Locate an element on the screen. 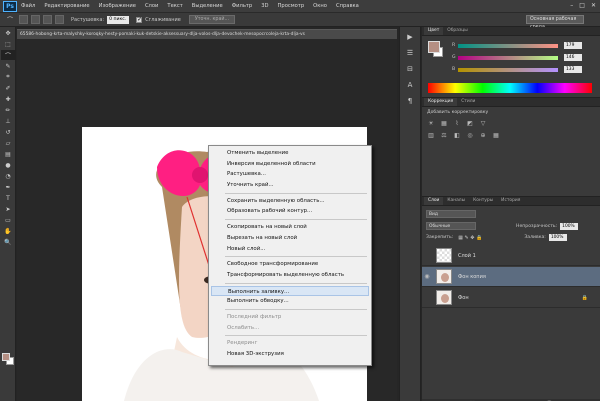 The image size is (600, 401). healing-tool-icon: ✚ is located at coordinates (8, 99).